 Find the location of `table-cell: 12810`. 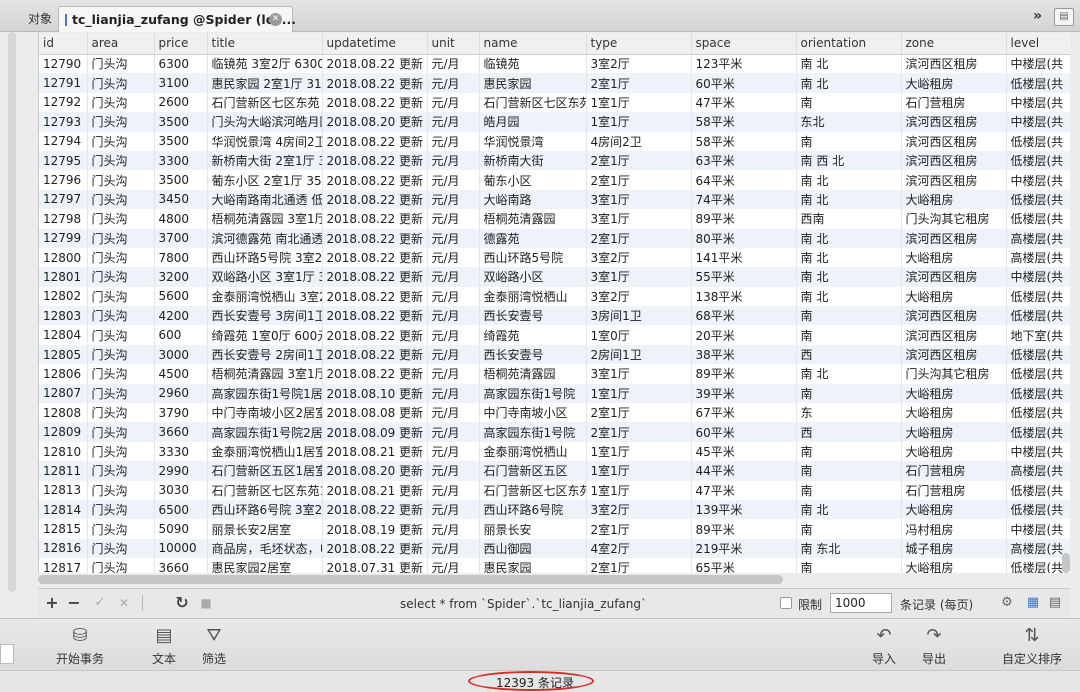

table-cell: 12810 is located at coordinates (63, 451).